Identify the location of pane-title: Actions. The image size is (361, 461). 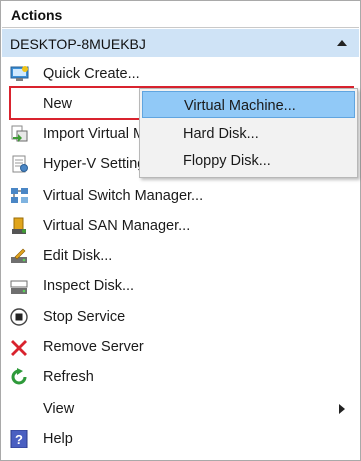
(37, 15).